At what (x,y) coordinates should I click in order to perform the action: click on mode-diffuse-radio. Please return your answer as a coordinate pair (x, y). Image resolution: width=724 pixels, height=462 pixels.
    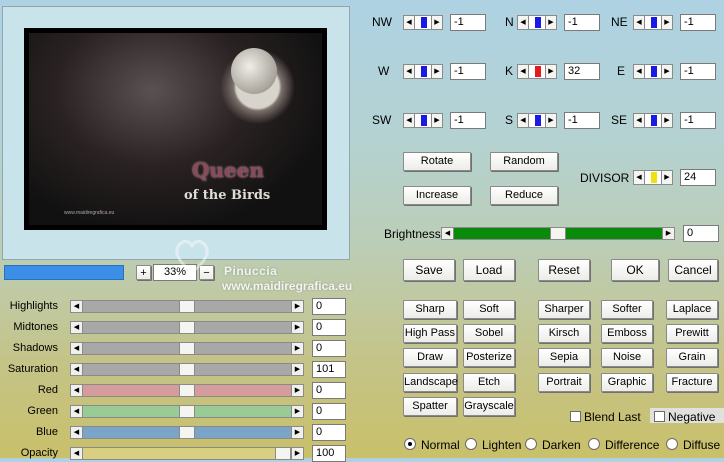
    Looking at the image, I should click on (672, 444).